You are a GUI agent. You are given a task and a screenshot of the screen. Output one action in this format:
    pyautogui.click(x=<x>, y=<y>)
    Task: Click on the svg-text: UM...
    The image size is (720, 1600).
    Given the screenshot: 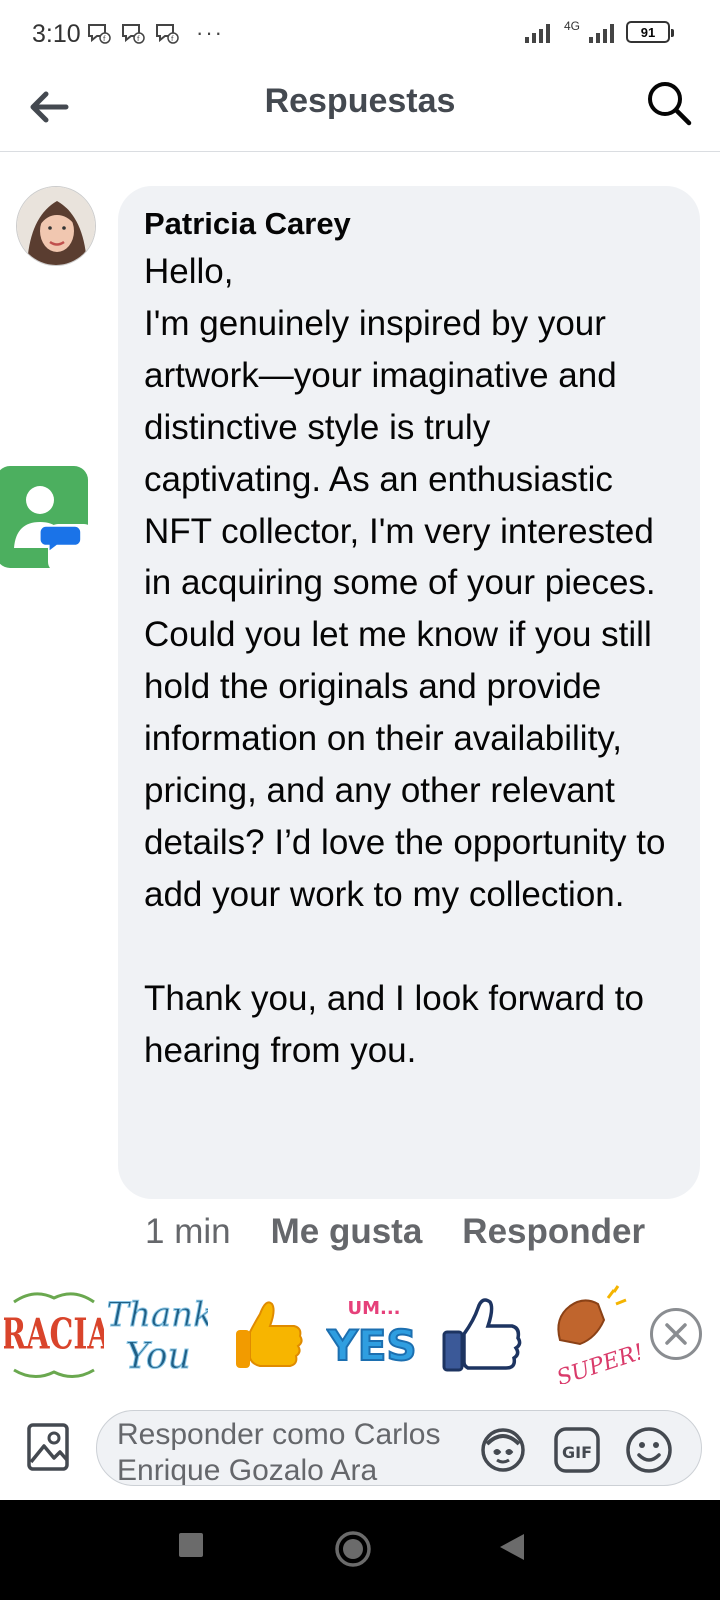 What is the action you would take?
    pyautogui.click(x=373, y=1308)
    